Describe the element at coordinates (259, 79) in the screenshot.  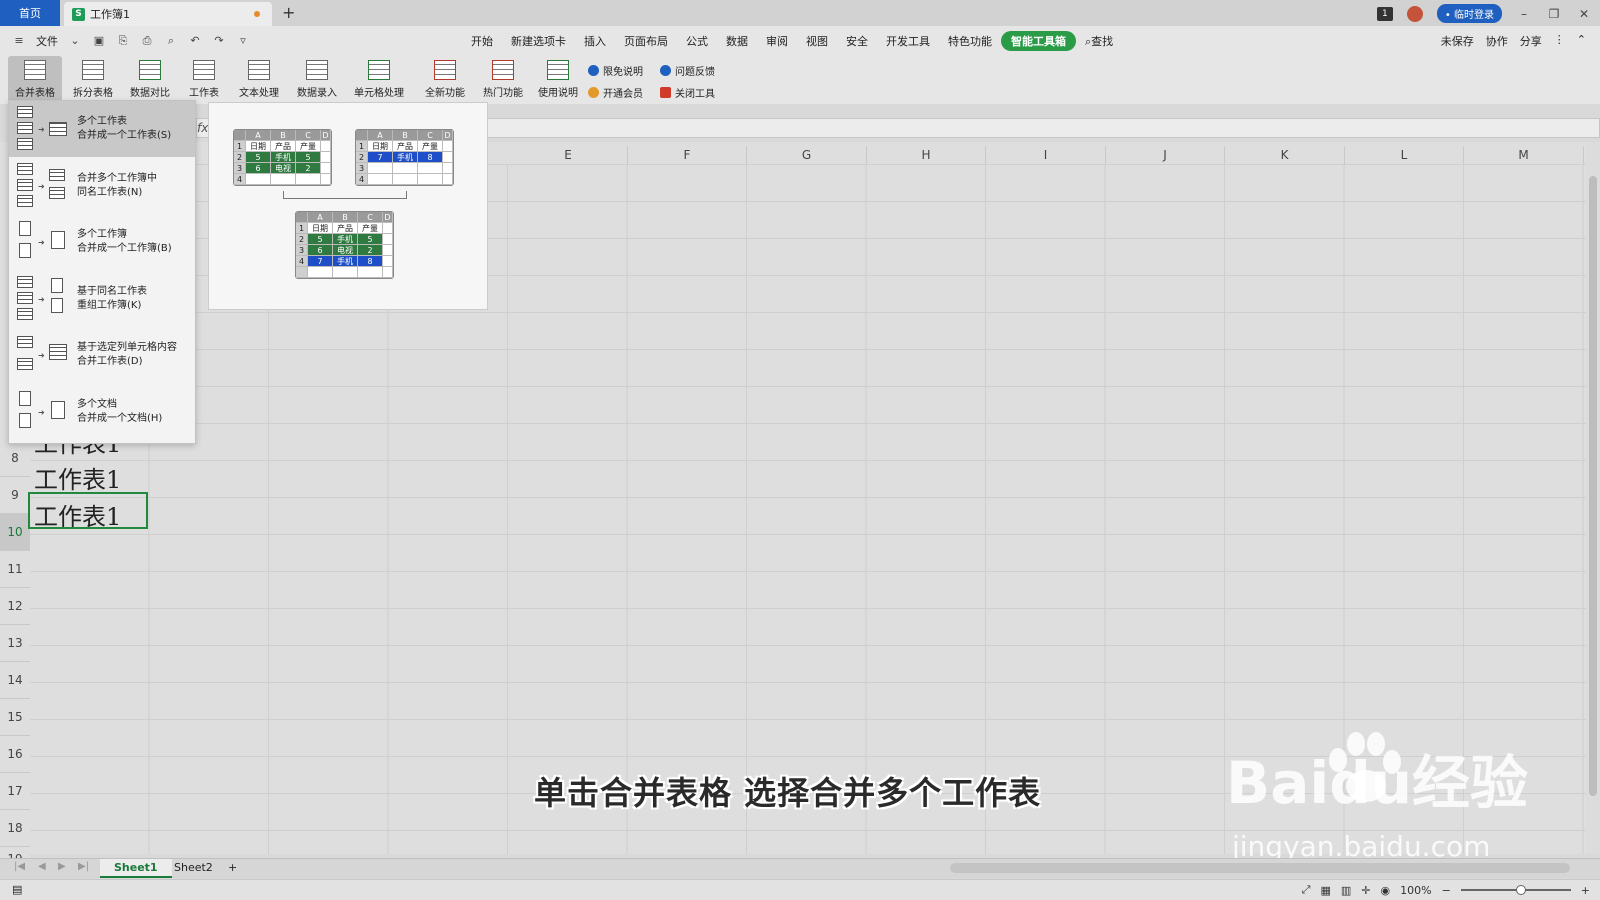
I see `text-process-button: 文本处理` at that location.